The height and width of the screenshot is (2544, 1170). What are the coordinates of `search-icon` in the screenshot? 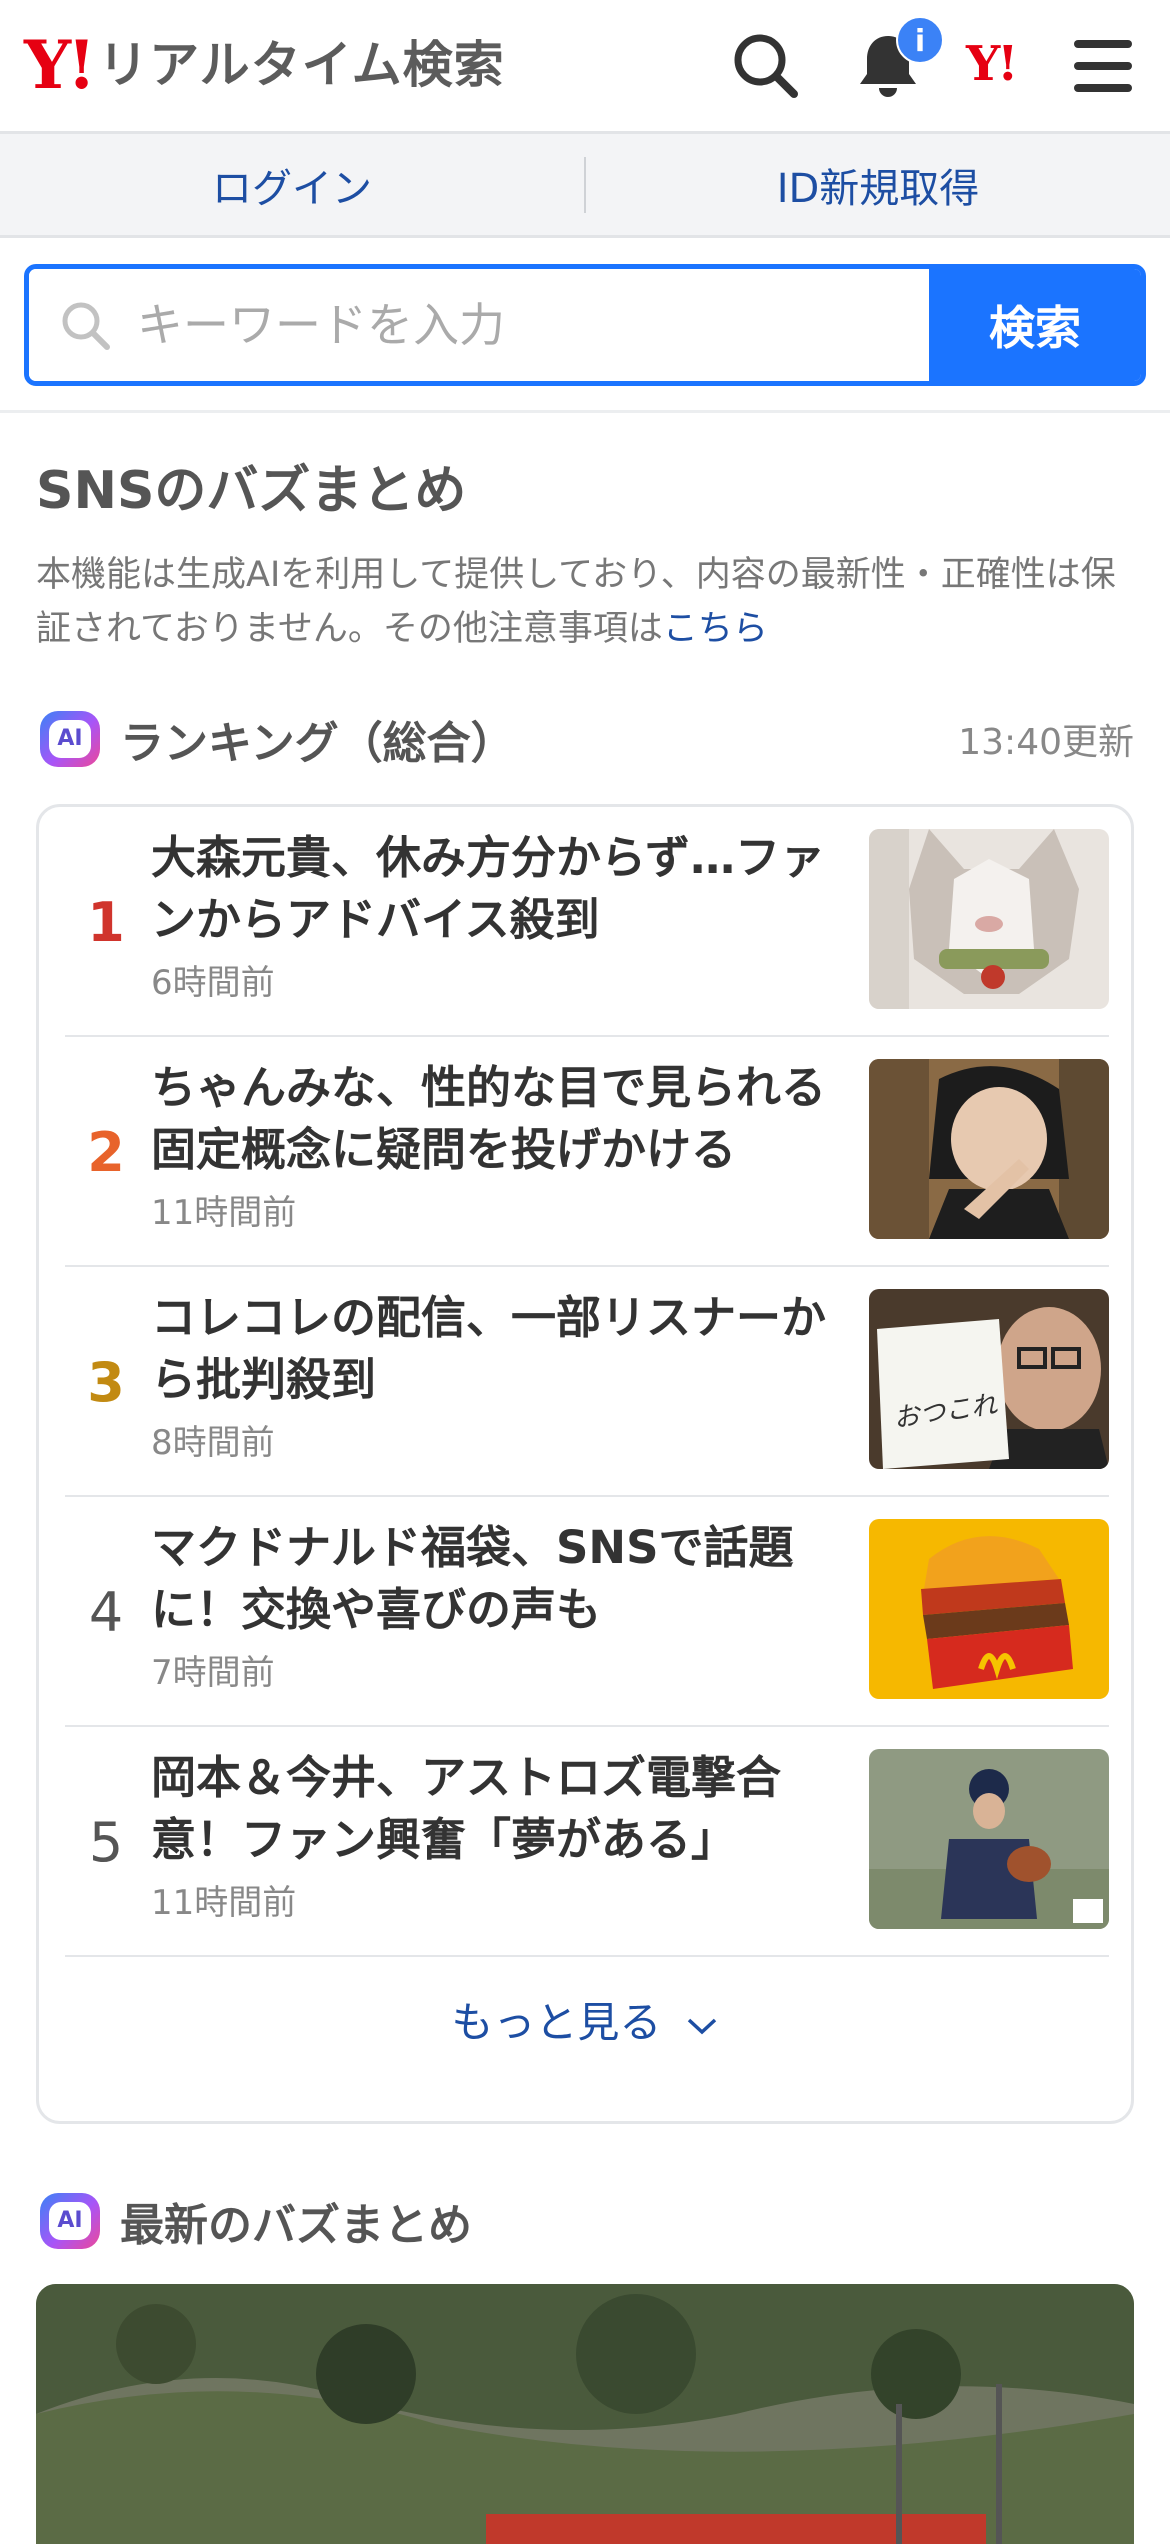 It's located at (766, 66).